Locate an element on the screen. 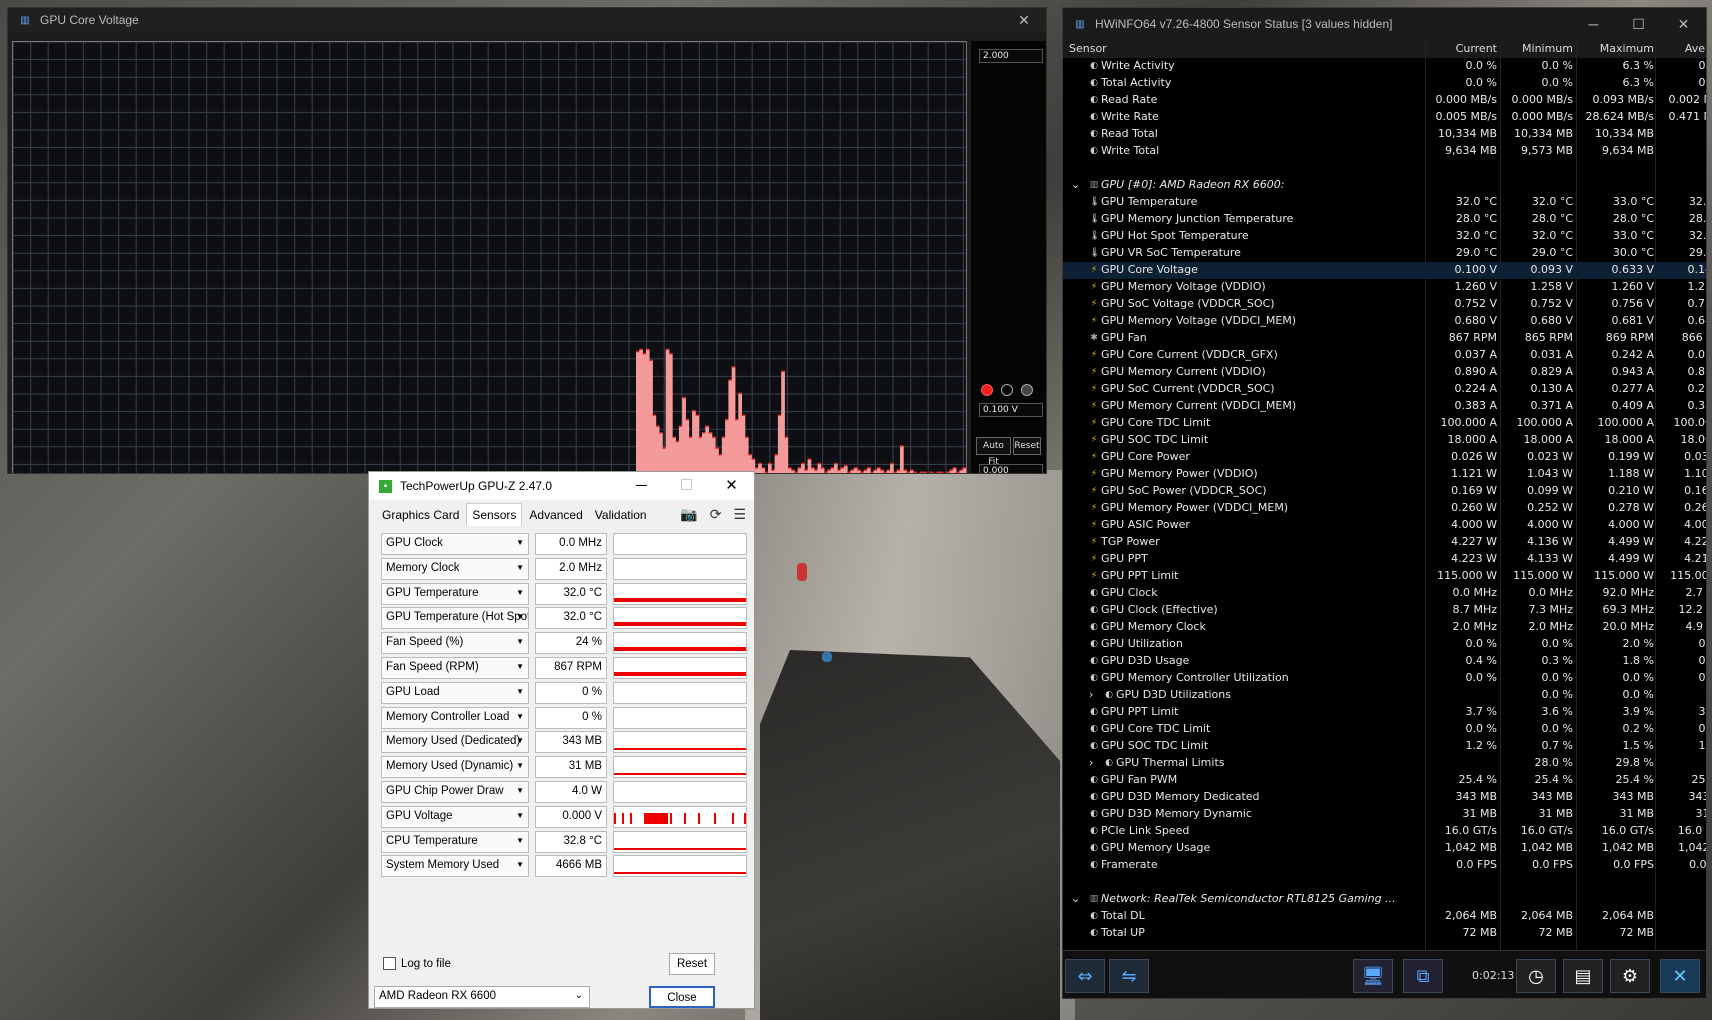 This screenshot has width=1712, height=1020. sensor-row: ✱GPU Fan 867 RPM 865 RPM 869 RPM 866 RPM is located at coordinates (1384, 338).